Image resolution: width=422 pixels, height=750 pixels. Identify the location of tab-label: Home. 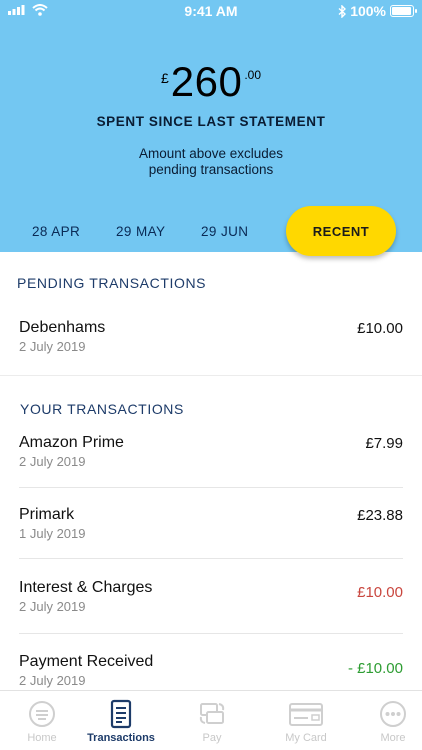
(42, 738).